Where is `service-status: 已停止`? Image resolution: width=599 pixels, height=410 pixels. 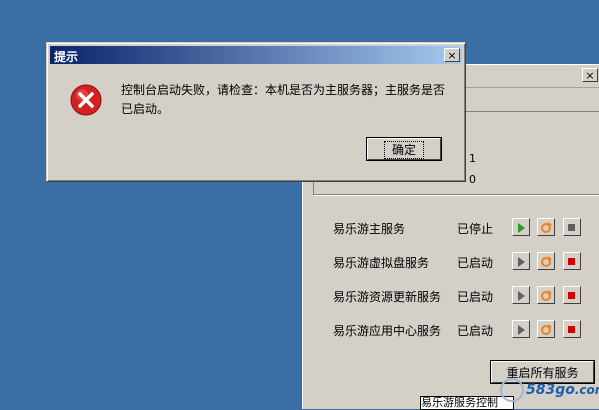 service-status: 已停止 is located at coordinates (475, 229).